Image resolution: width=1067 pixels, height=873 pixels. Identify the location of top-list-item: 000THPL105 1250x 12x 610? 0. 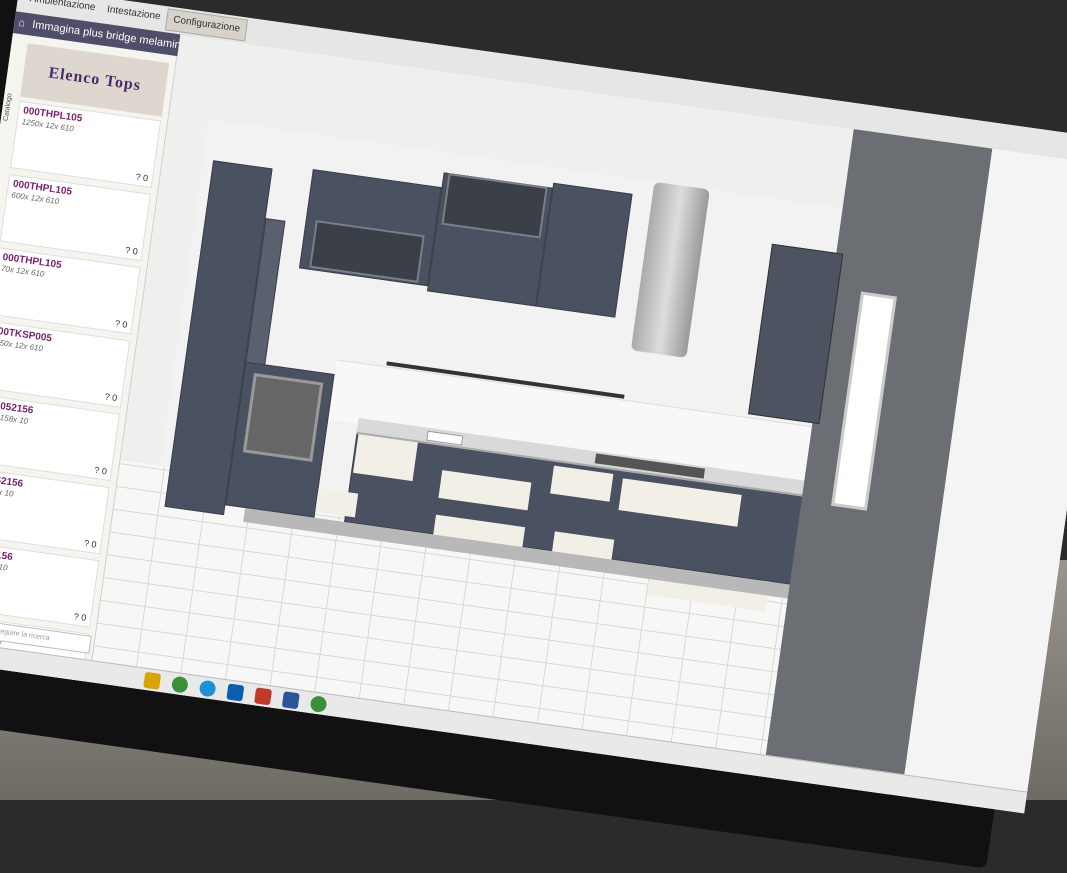
(86, 144).